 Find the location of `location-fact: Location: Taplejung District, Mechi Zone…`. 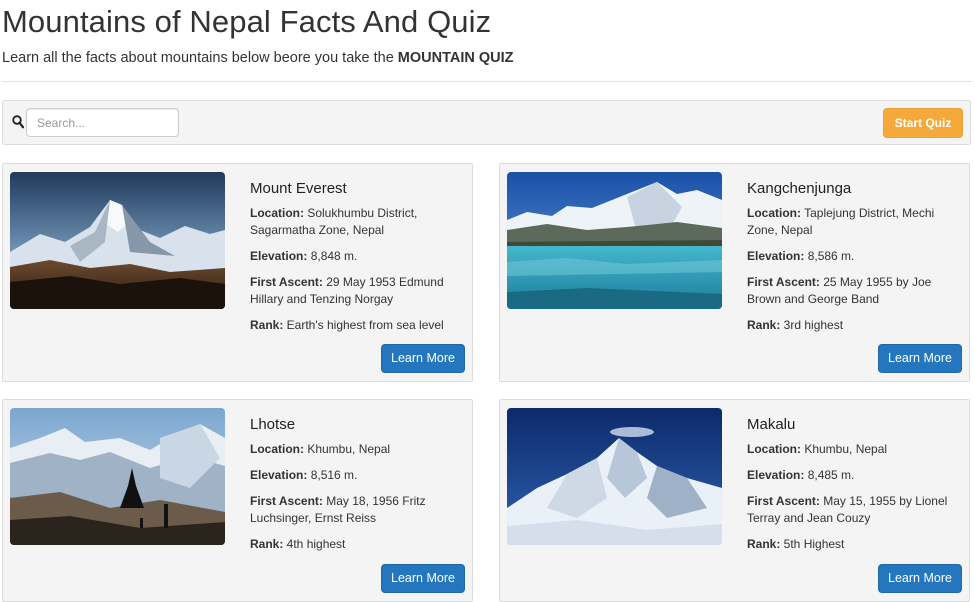

location-fact: Location: Taplejung District, Mechi Zone… is located at coordinates (854, 222).